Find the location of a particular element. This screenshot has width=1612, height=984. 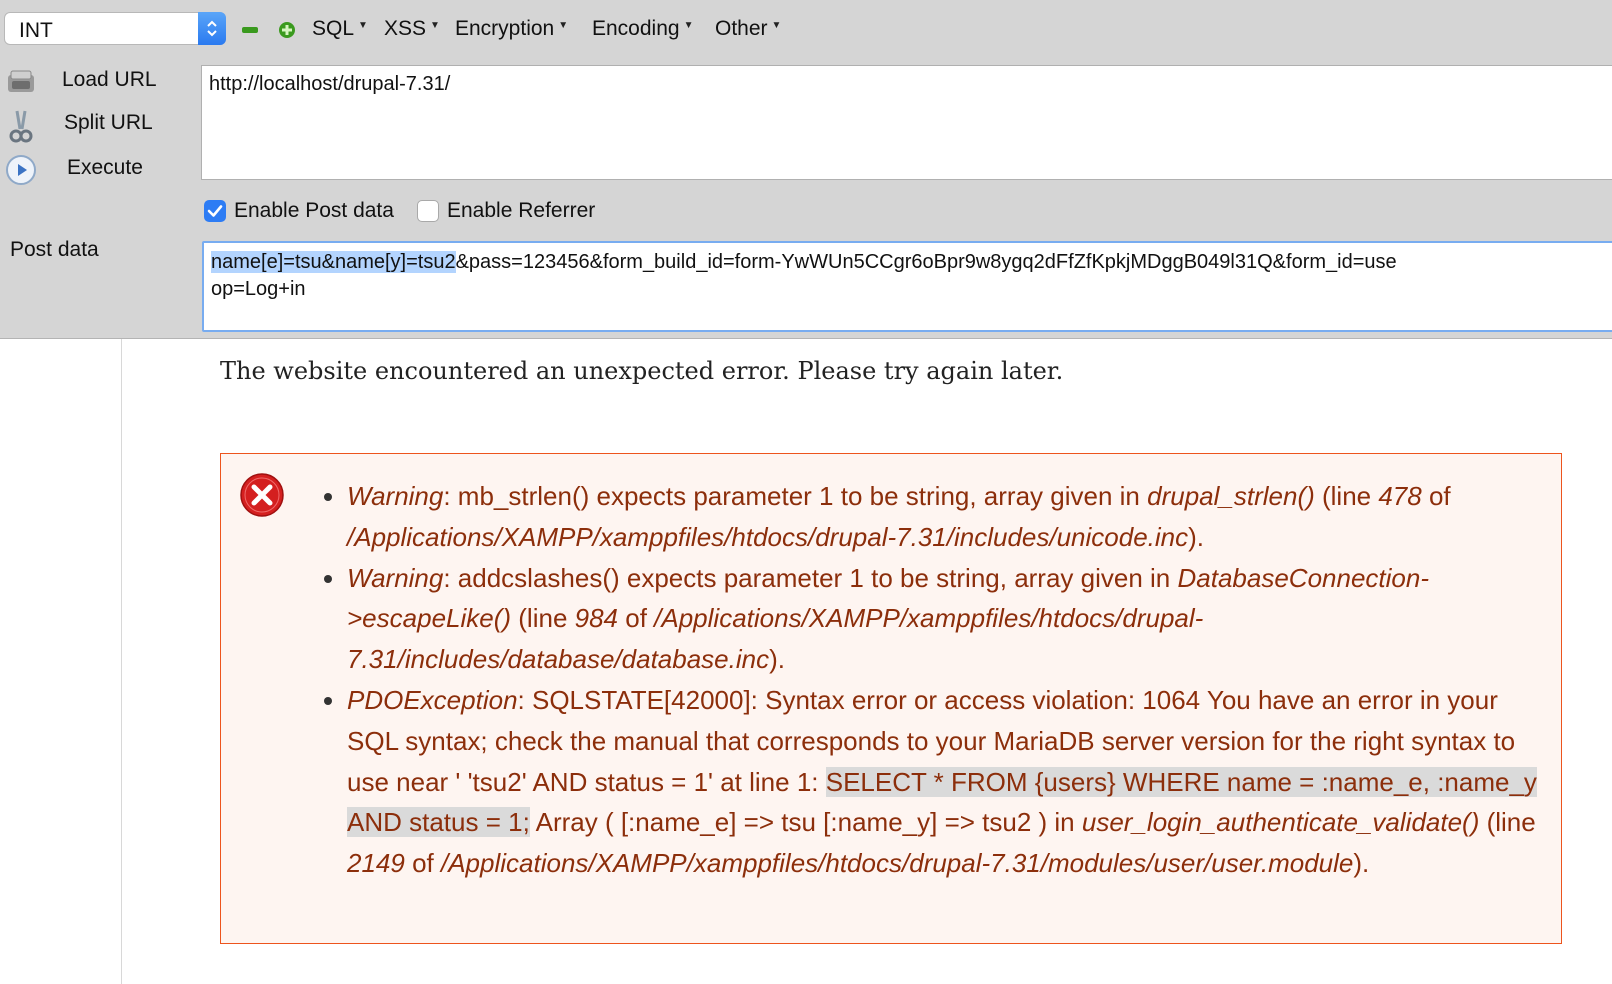

url-value: http://localhost/drupal-7.31/ is located at coordinates (330, 84).